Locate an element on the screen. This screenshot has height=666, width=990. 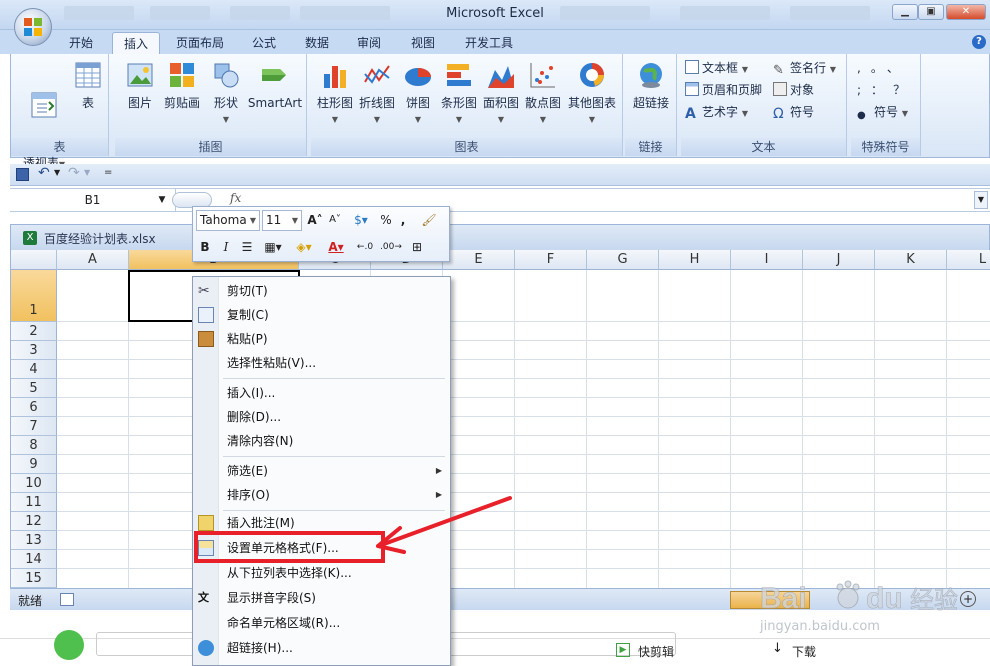
semicolon-symbol: ; is located at coordinates (864, 90).